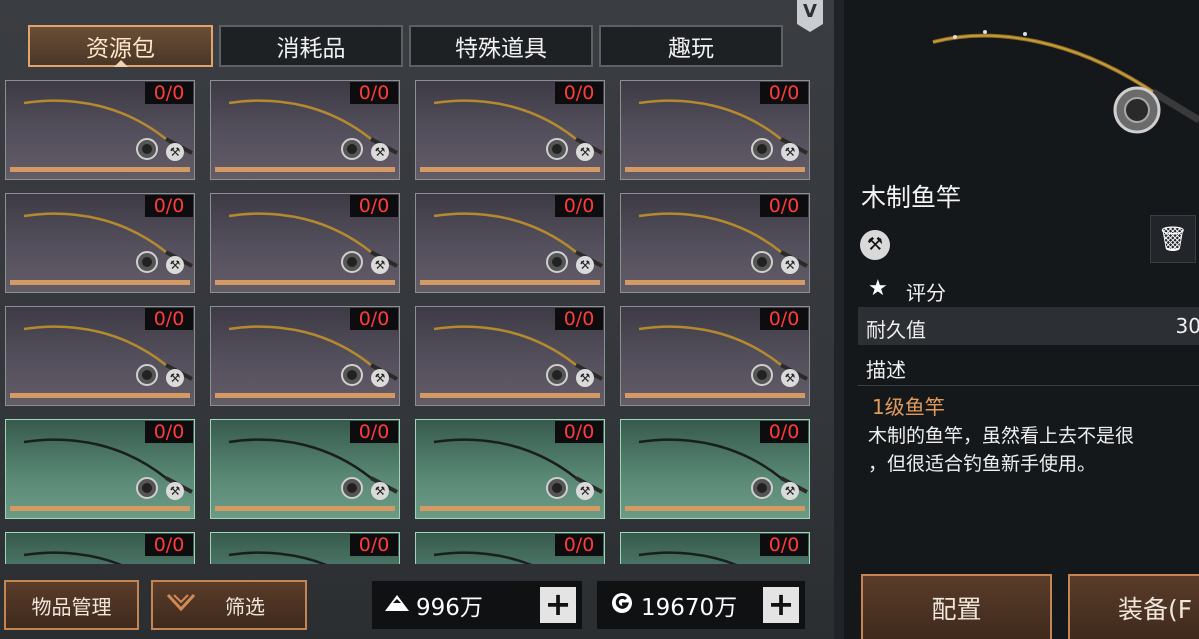  What do you see at coordinates (689, 608) in the screenshot?
I see `currency-coin-amount: 19670万` at bounding box center [689, 608].